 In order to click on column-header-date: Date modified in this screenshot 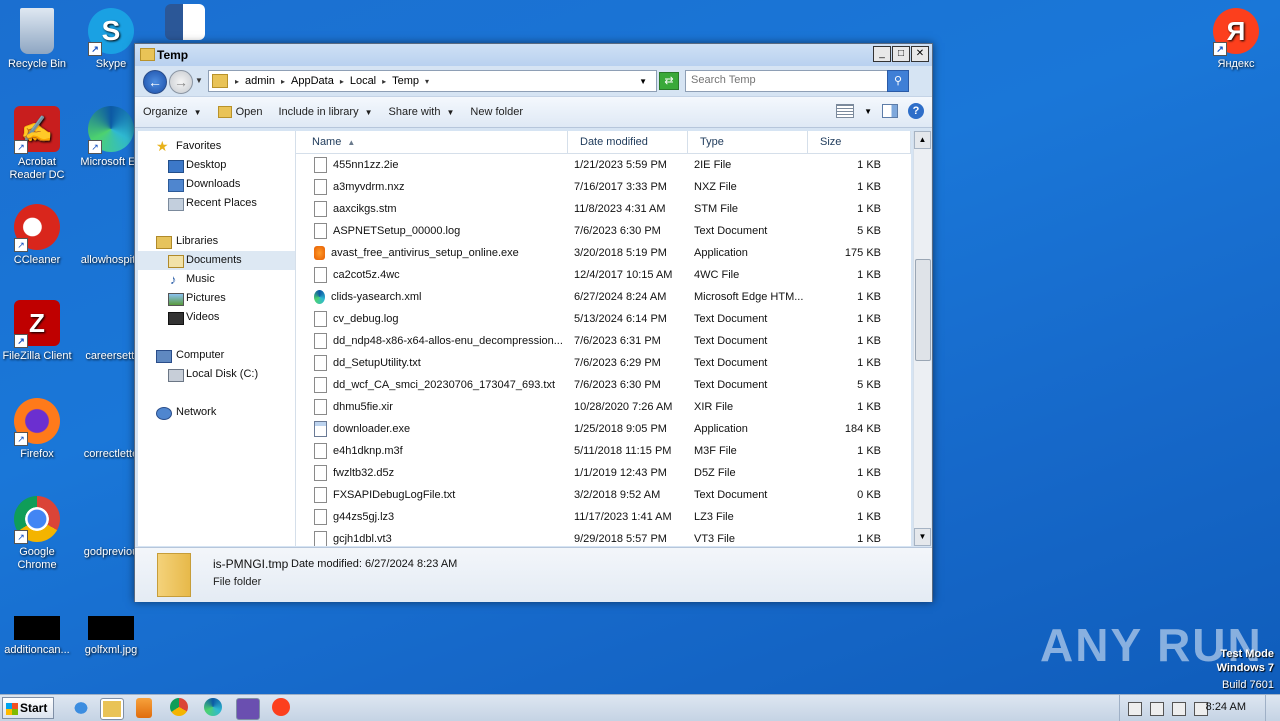, I will do `click(628, 142)`.